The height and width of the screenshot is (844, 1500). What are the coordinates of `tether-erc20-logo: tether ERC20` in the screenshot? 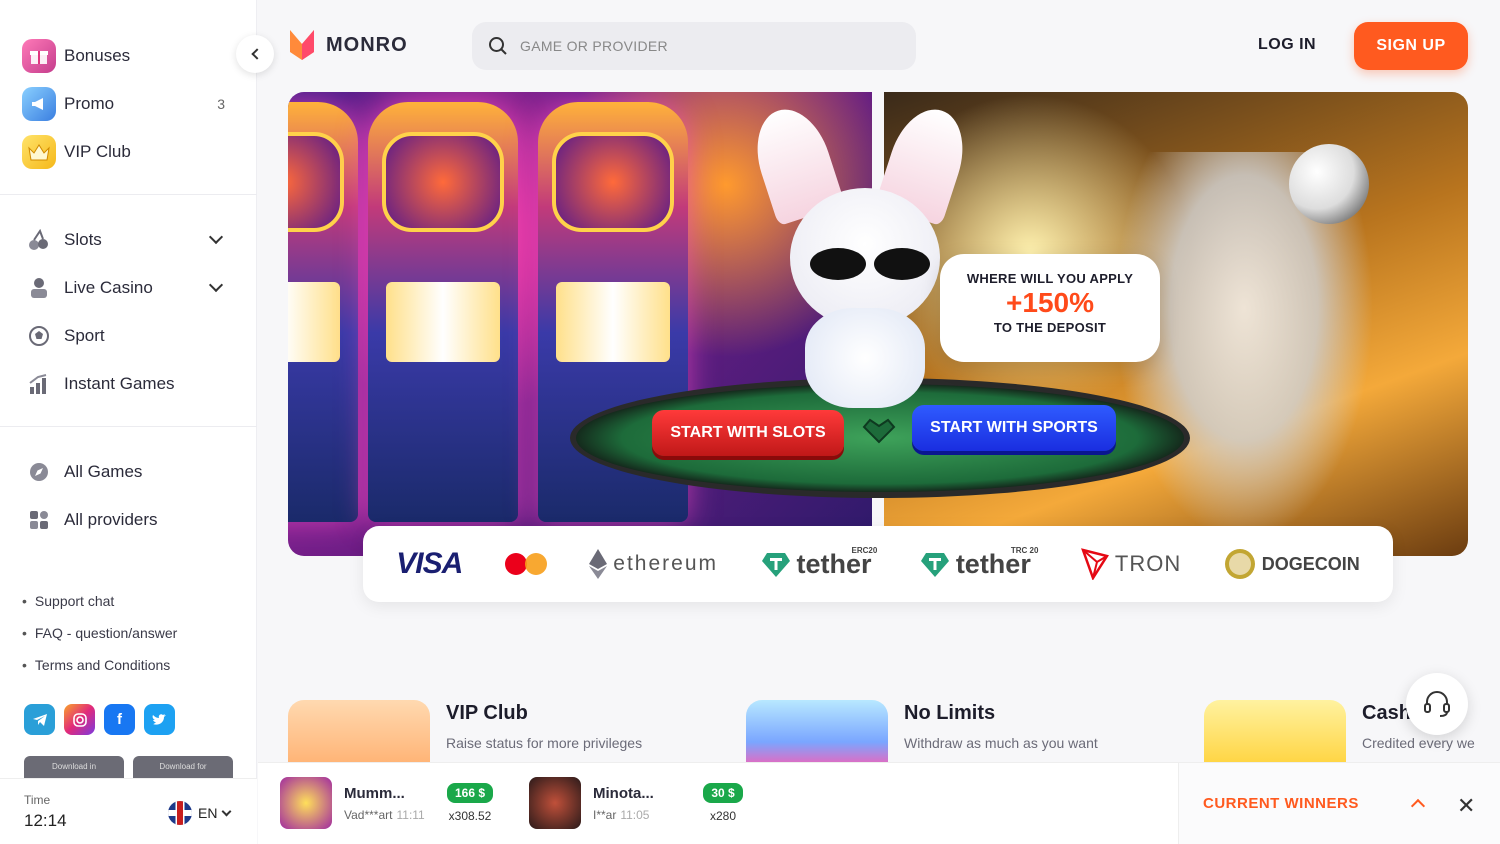 It's located at (819, 563).